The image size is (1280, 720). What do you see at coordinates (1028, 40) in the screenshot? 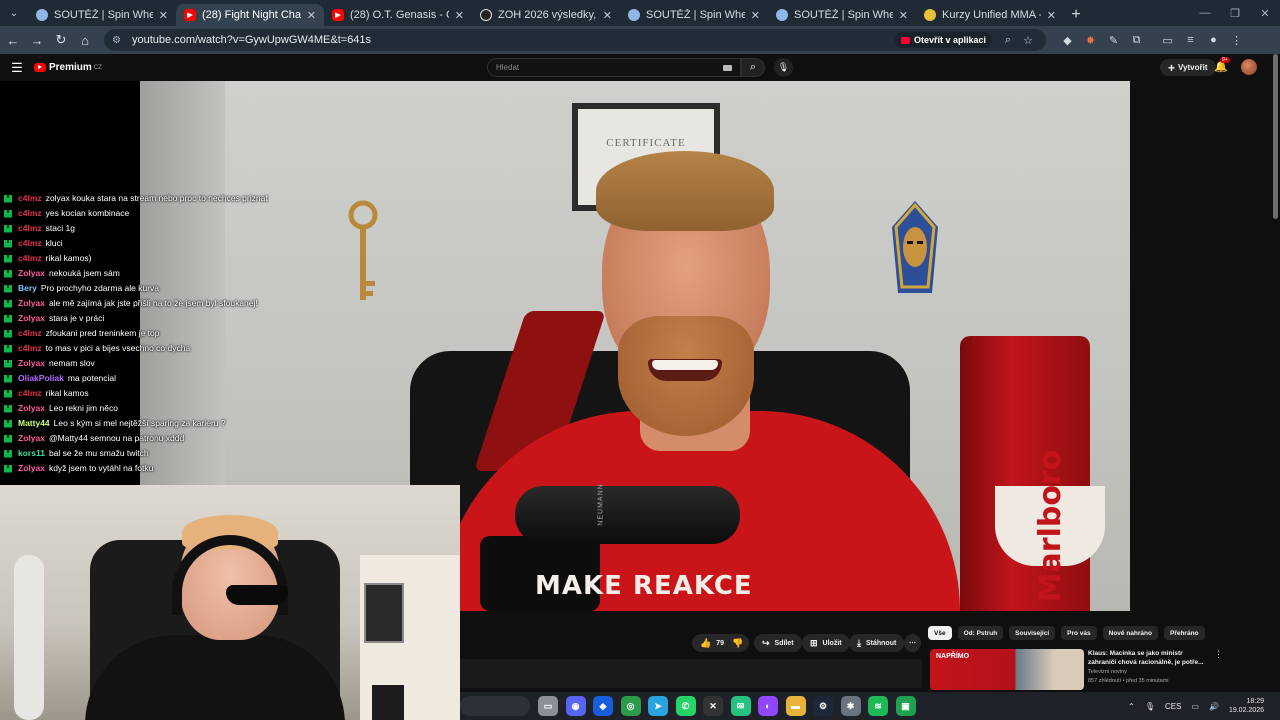
I see `bookmark-star-icon: ☆` at bounding box center [1028, 40].